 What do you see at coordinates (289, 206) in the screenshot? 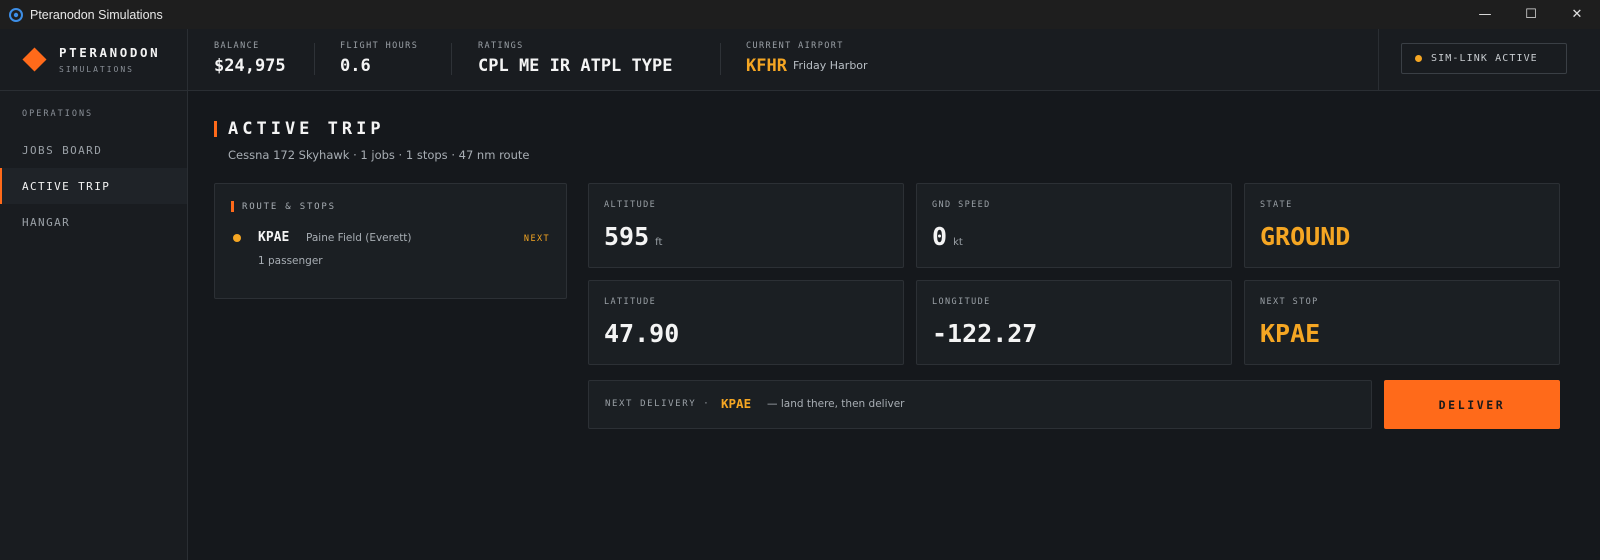
I see `route-panel-title: ROUTE & STOPS` at bounding box center [289, 206].